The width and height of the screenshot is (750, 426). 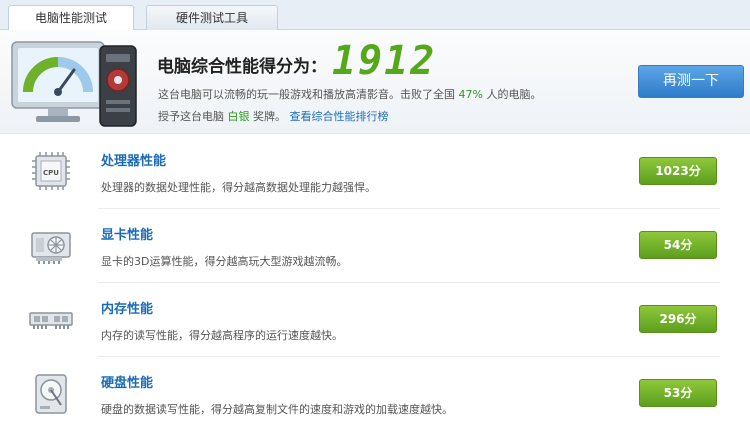 I want to click on retest-button: 再测一下, so click(x=691, y=81).